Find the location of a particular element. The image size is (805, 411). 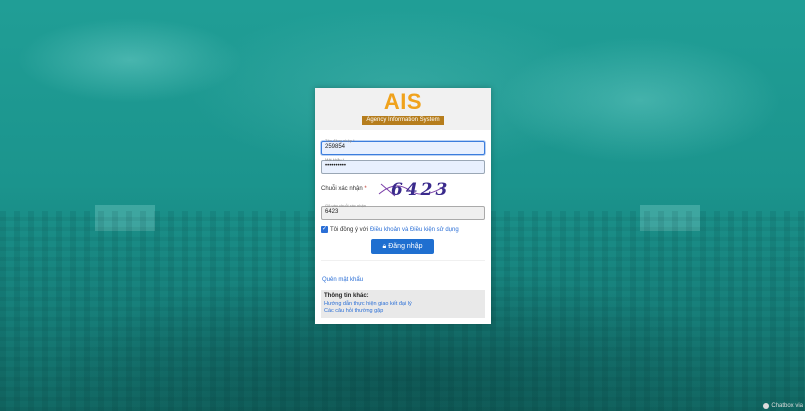

username-label: Tên đăng nhập * is located at coordinates (340, 140).